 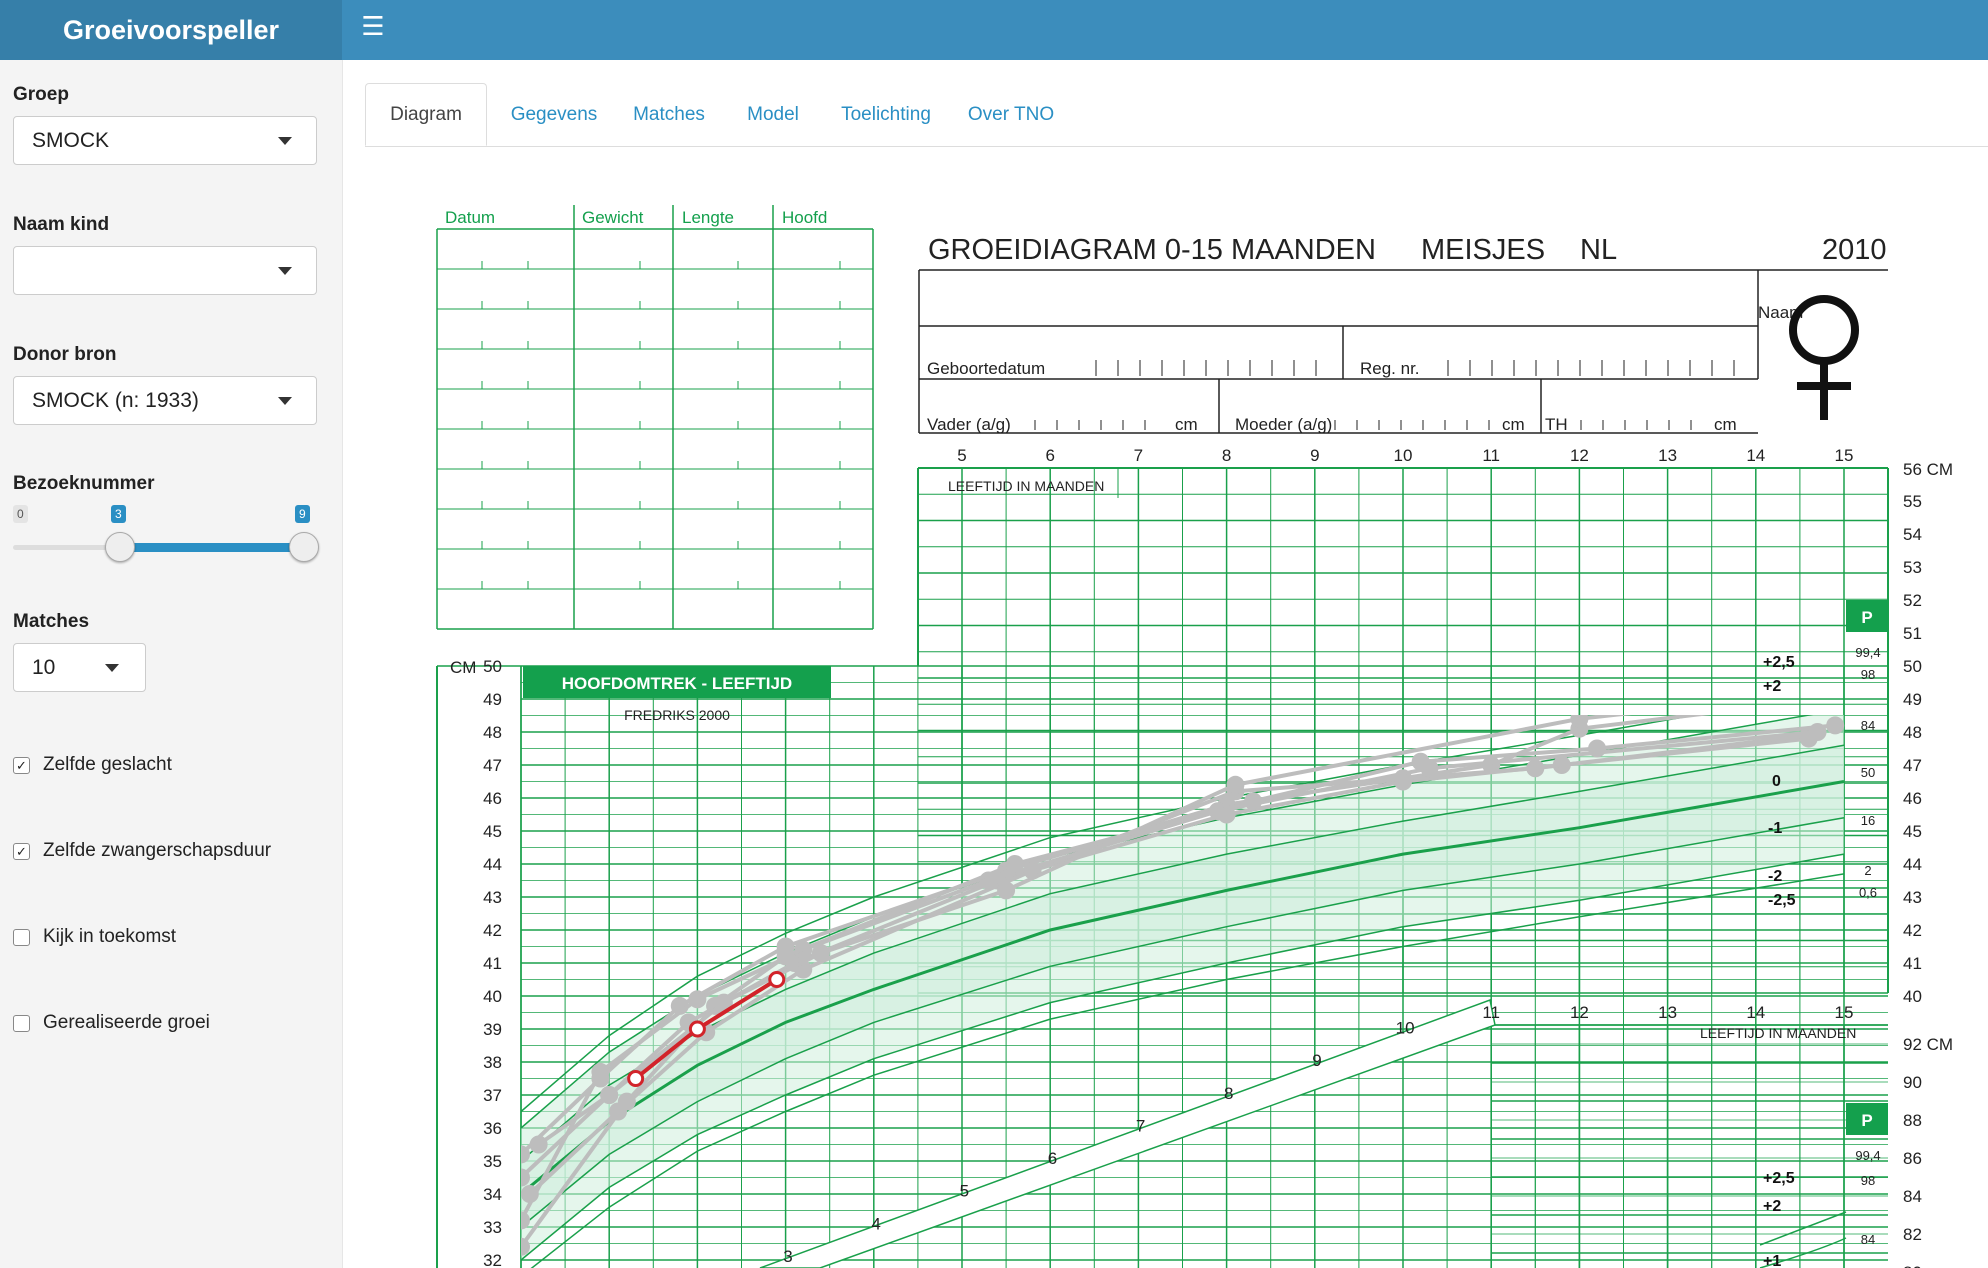 I want to click on donor-bron-label: Donor bron, so click(x=65, y=354).